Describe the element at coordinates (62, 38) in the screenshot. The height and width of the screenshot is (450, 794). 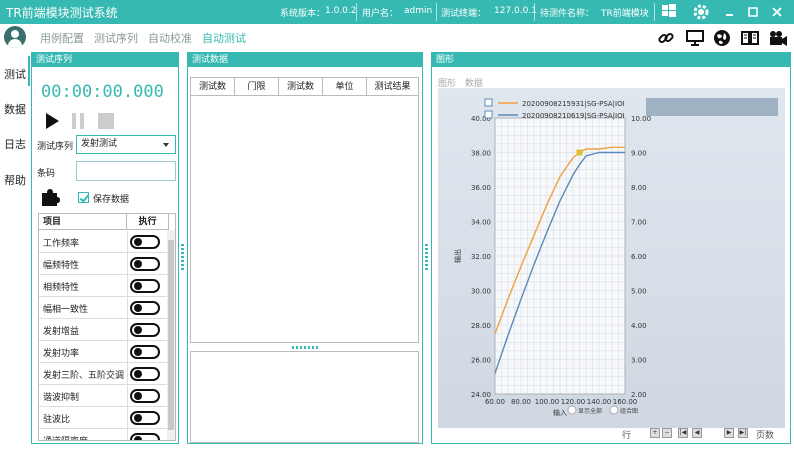
I see `menu-case-config: 用例配置` at that location.